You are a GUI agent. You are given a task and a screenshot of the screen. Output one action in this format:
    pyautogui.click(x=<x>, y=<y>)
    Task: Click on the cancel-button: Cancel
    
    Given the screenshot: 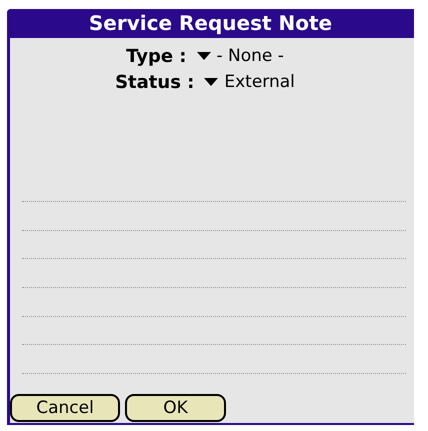 What is the action you would take?
    pyautogui.click(x=65, y=408)
    